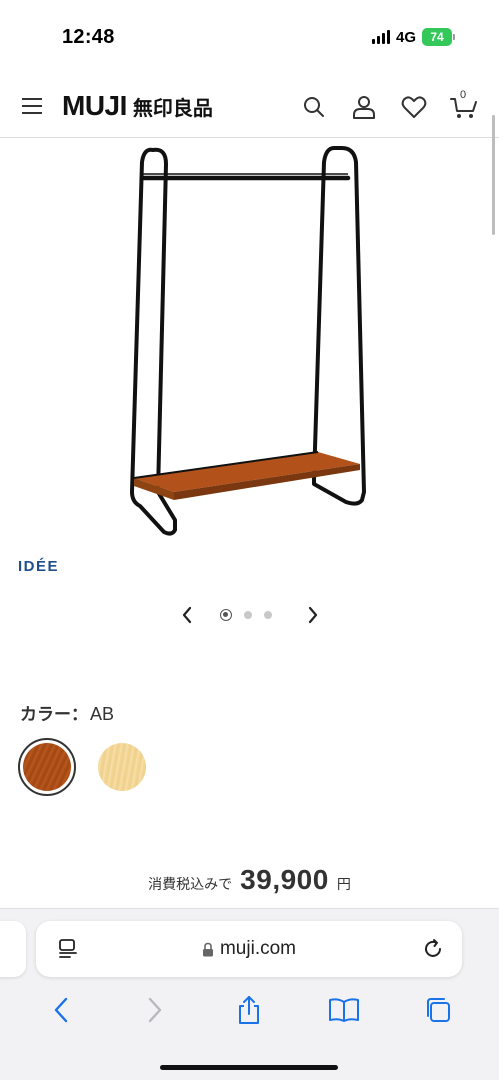 The height and width of the screenshot is (1080, 499). I want to click on search-icon, so click(314, 107).